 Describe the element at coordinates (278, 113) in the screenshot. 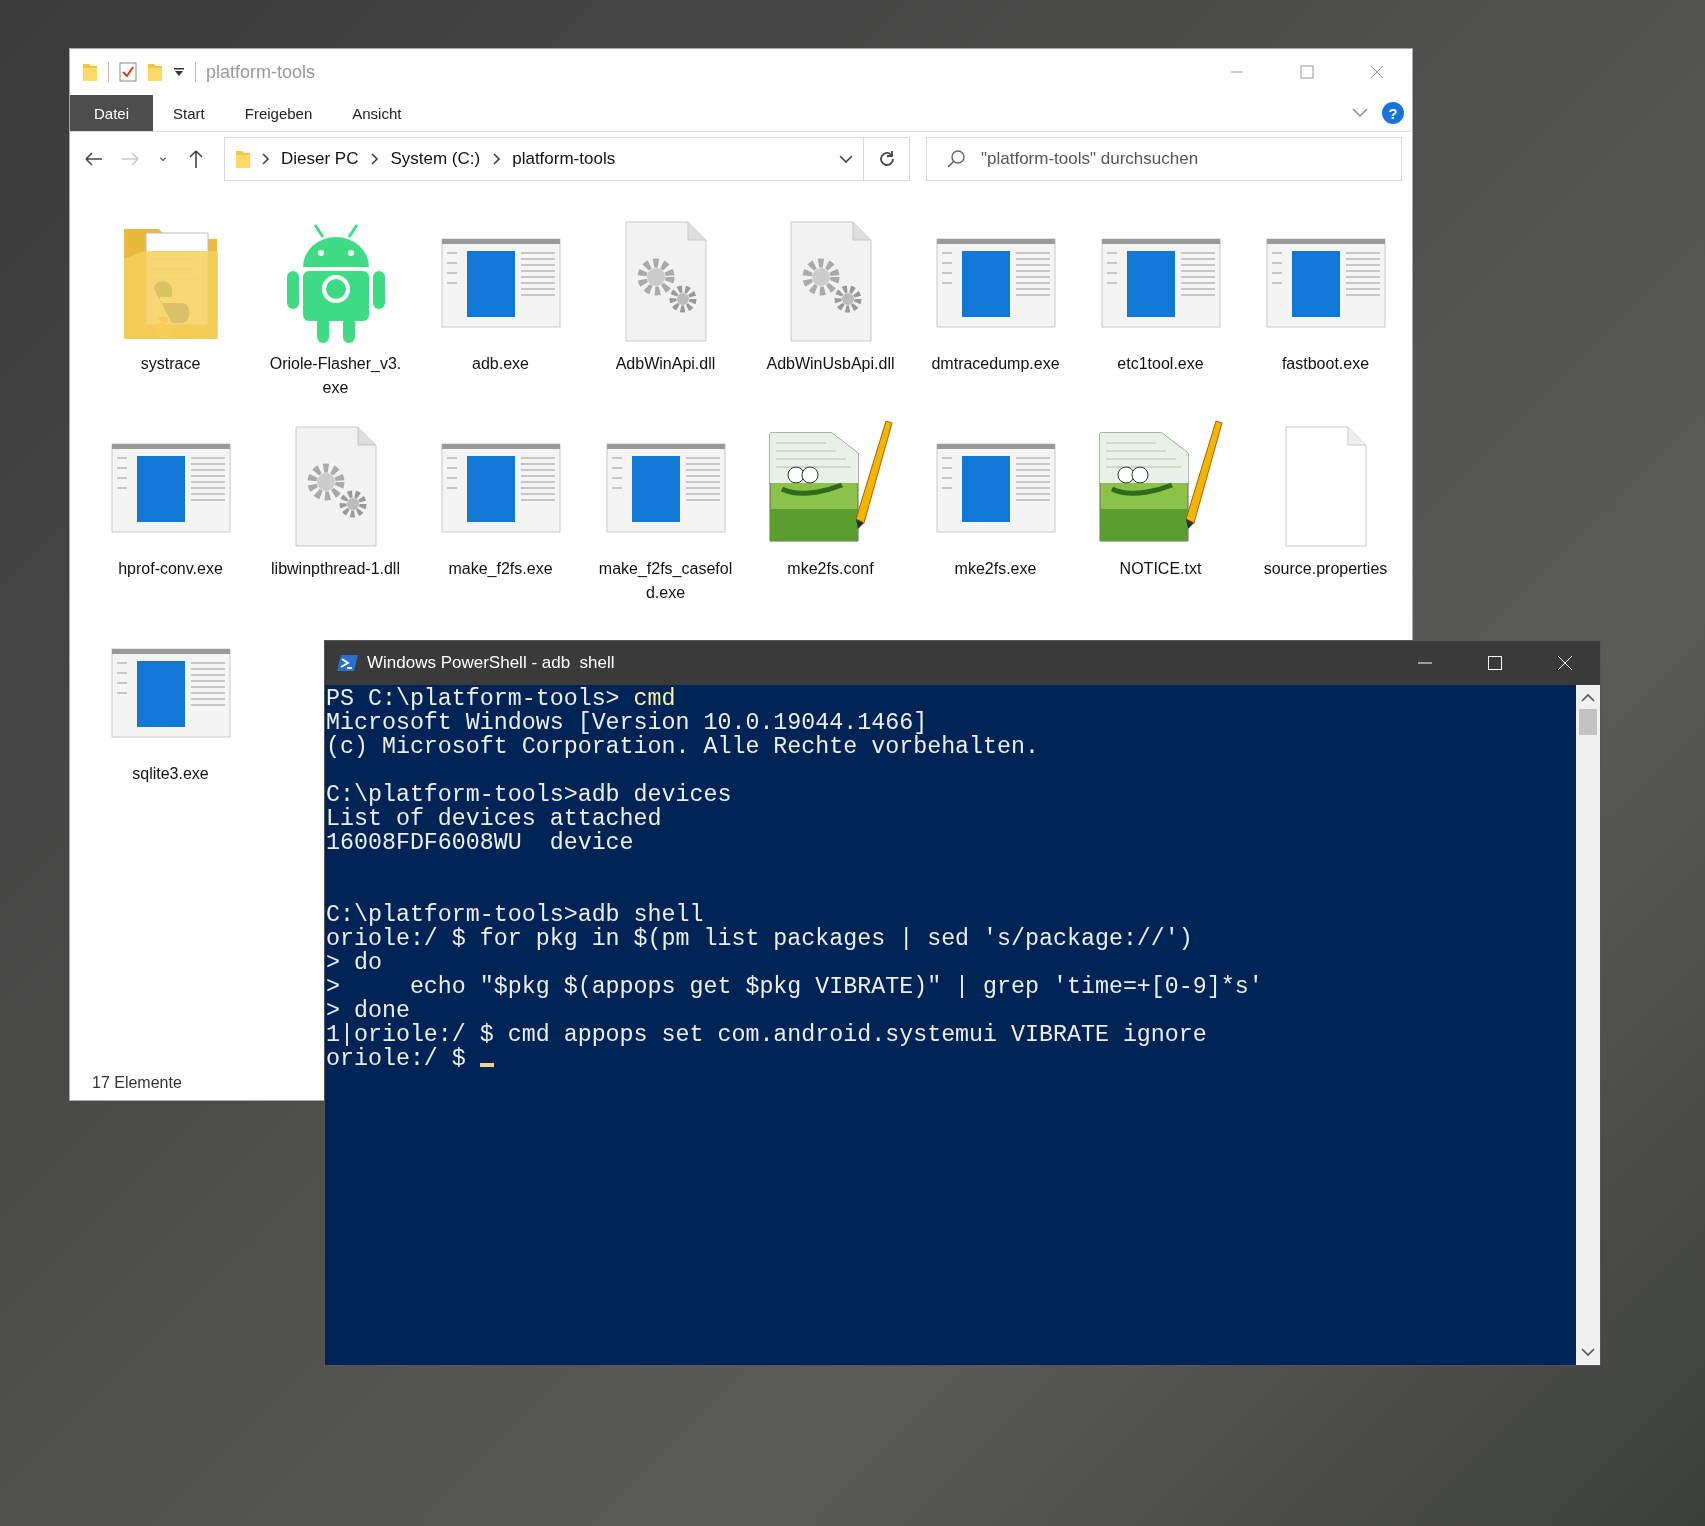

I see `ribbon-tab: Freigeben` at that location.